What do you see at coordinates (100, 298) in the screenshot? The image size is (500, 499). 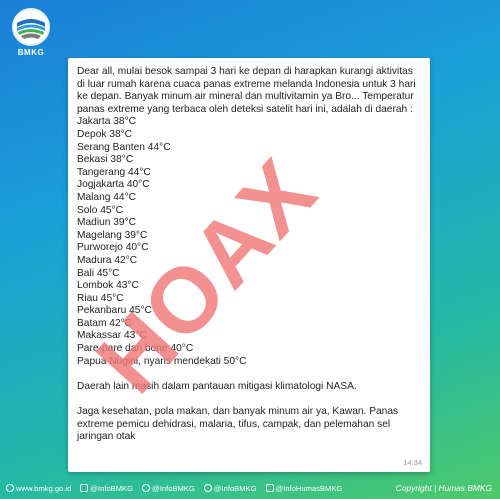 I see `list-item: Riau 45°C` at bounding box center [100, 298].